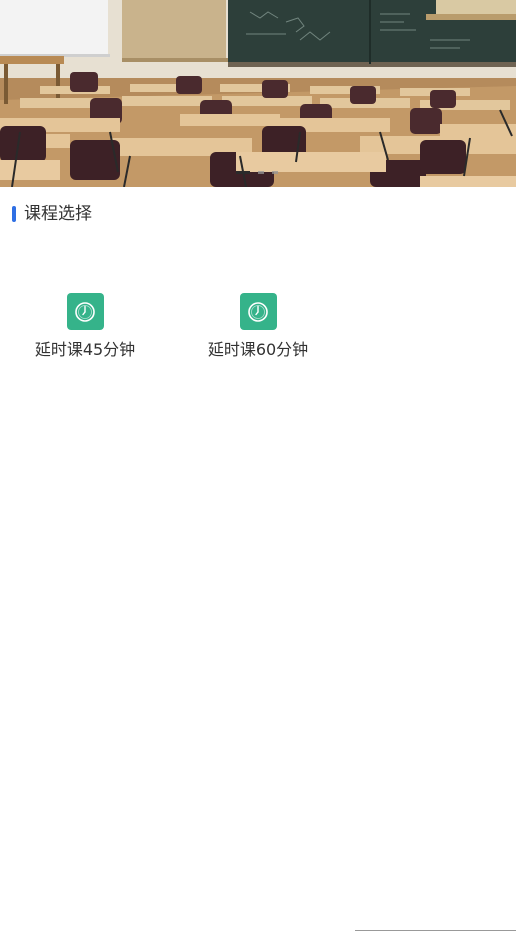 This screenshot has width=516, height=932. I want to click on course-label: 延时课60分钟, so click(258, 349).